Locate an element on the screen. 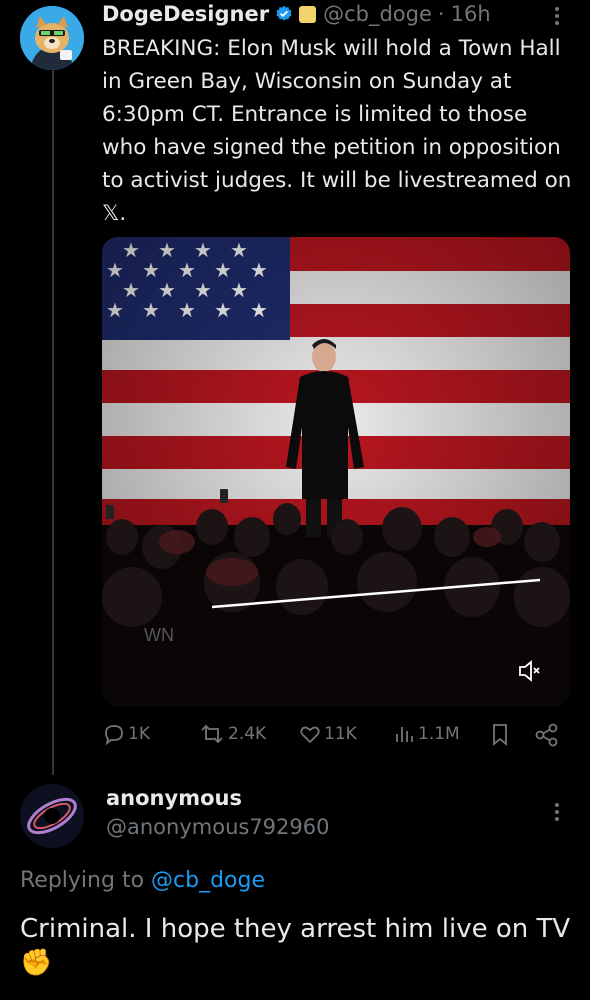 This screenshot has width=590, height=1000. reply-button: 1K is located at coordinates (126, 734).